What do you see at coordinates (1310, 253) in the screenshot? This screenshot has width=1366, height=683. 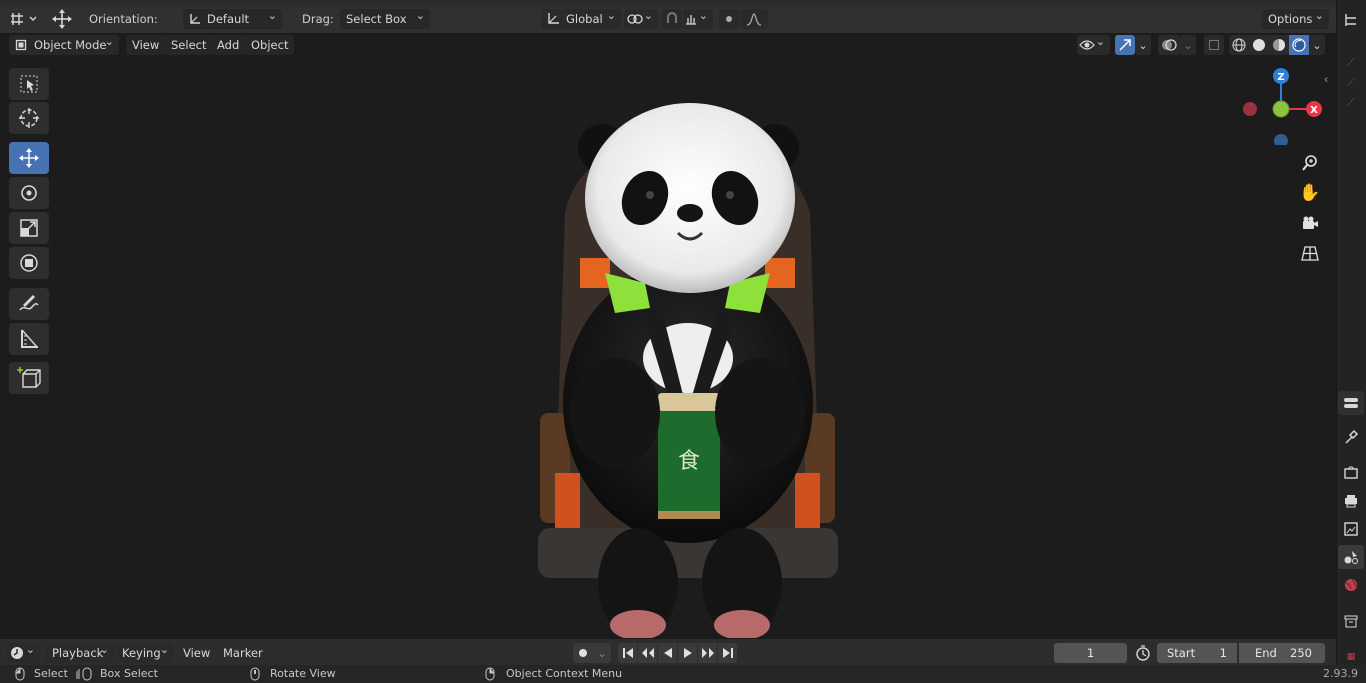 I see `grid-perspective-icon` at bounding box center [1310, 253].